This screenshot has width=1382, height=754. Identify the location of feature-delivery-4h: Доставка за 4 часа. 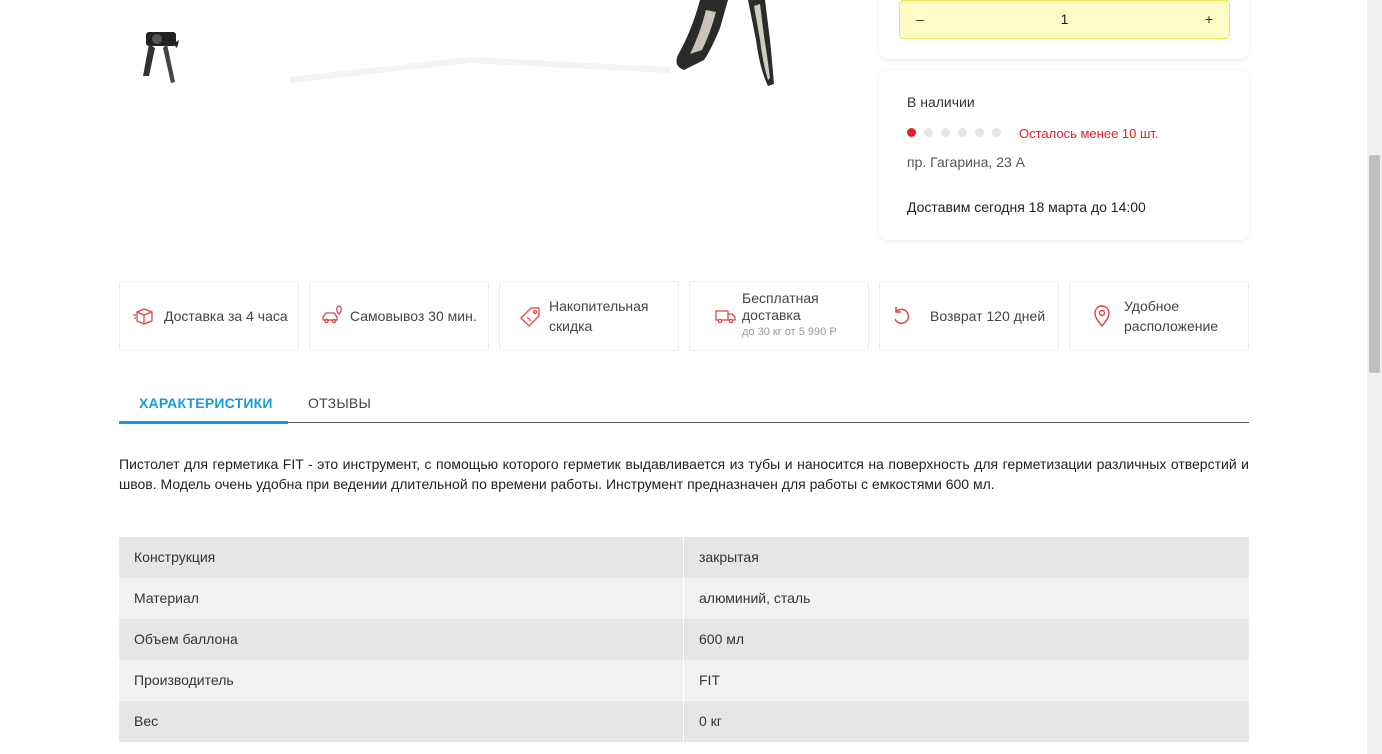
(209, 316).